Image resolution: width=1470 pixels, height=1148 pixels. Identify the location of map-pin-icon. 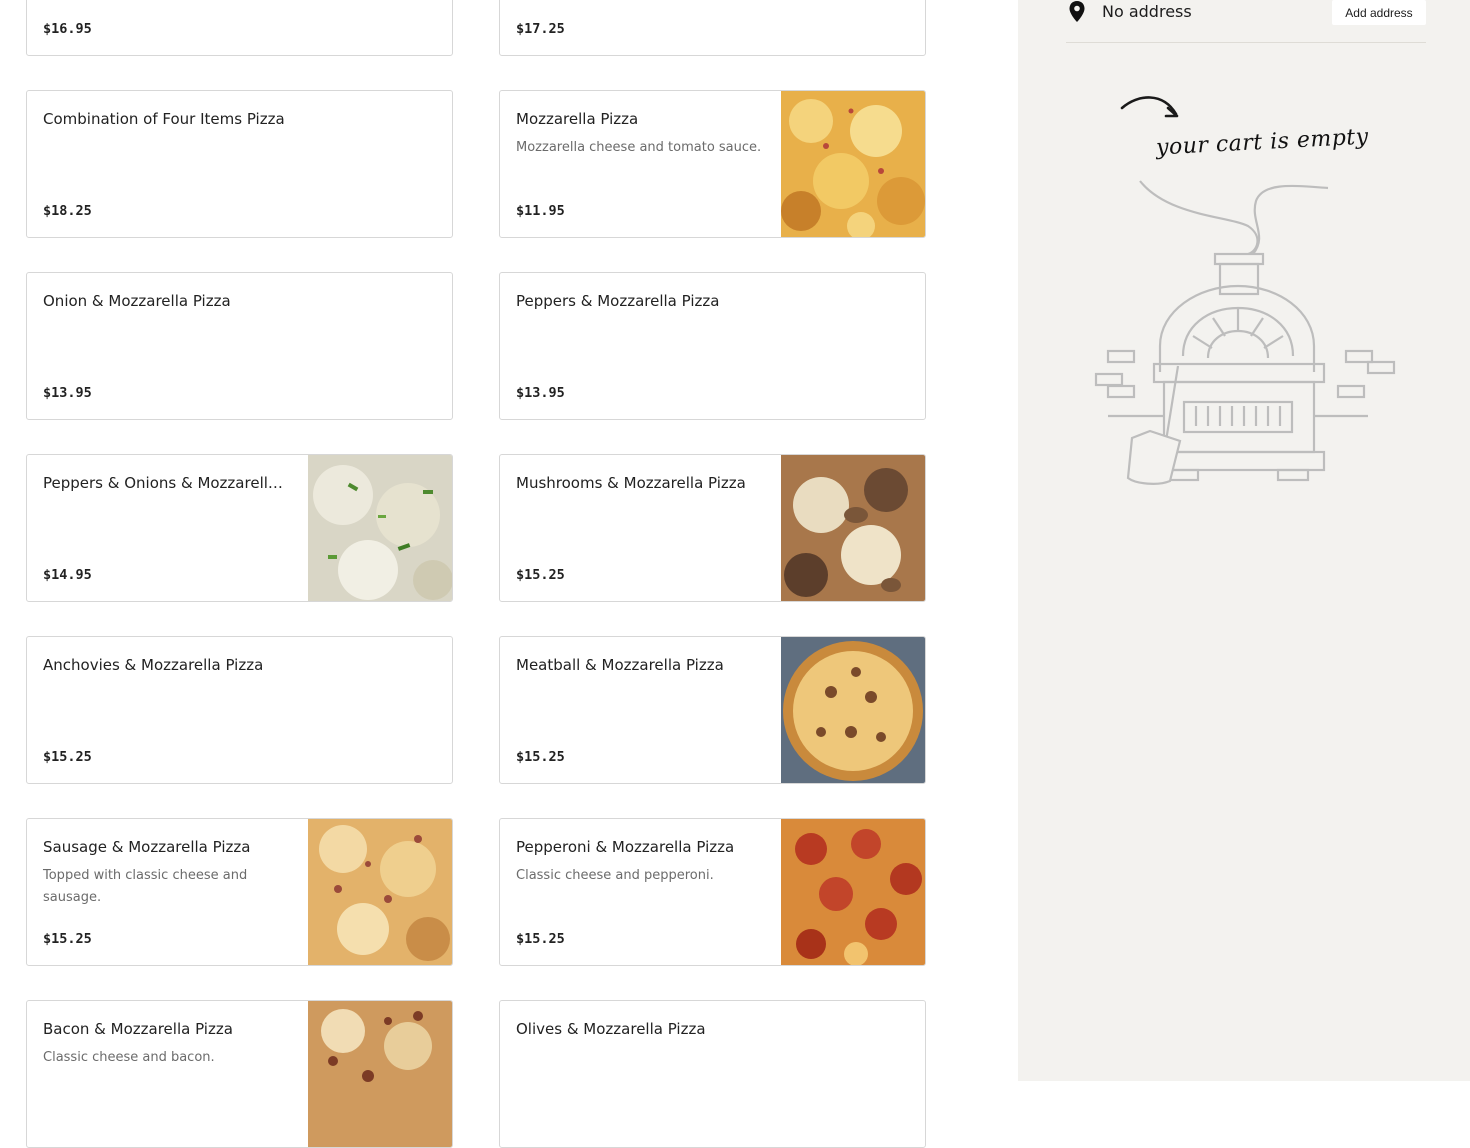
(1077, 11).